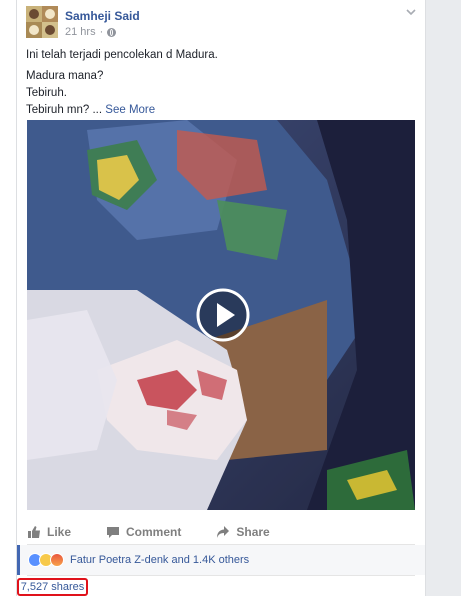  I want to click on comment-icon, so click(113, 532).